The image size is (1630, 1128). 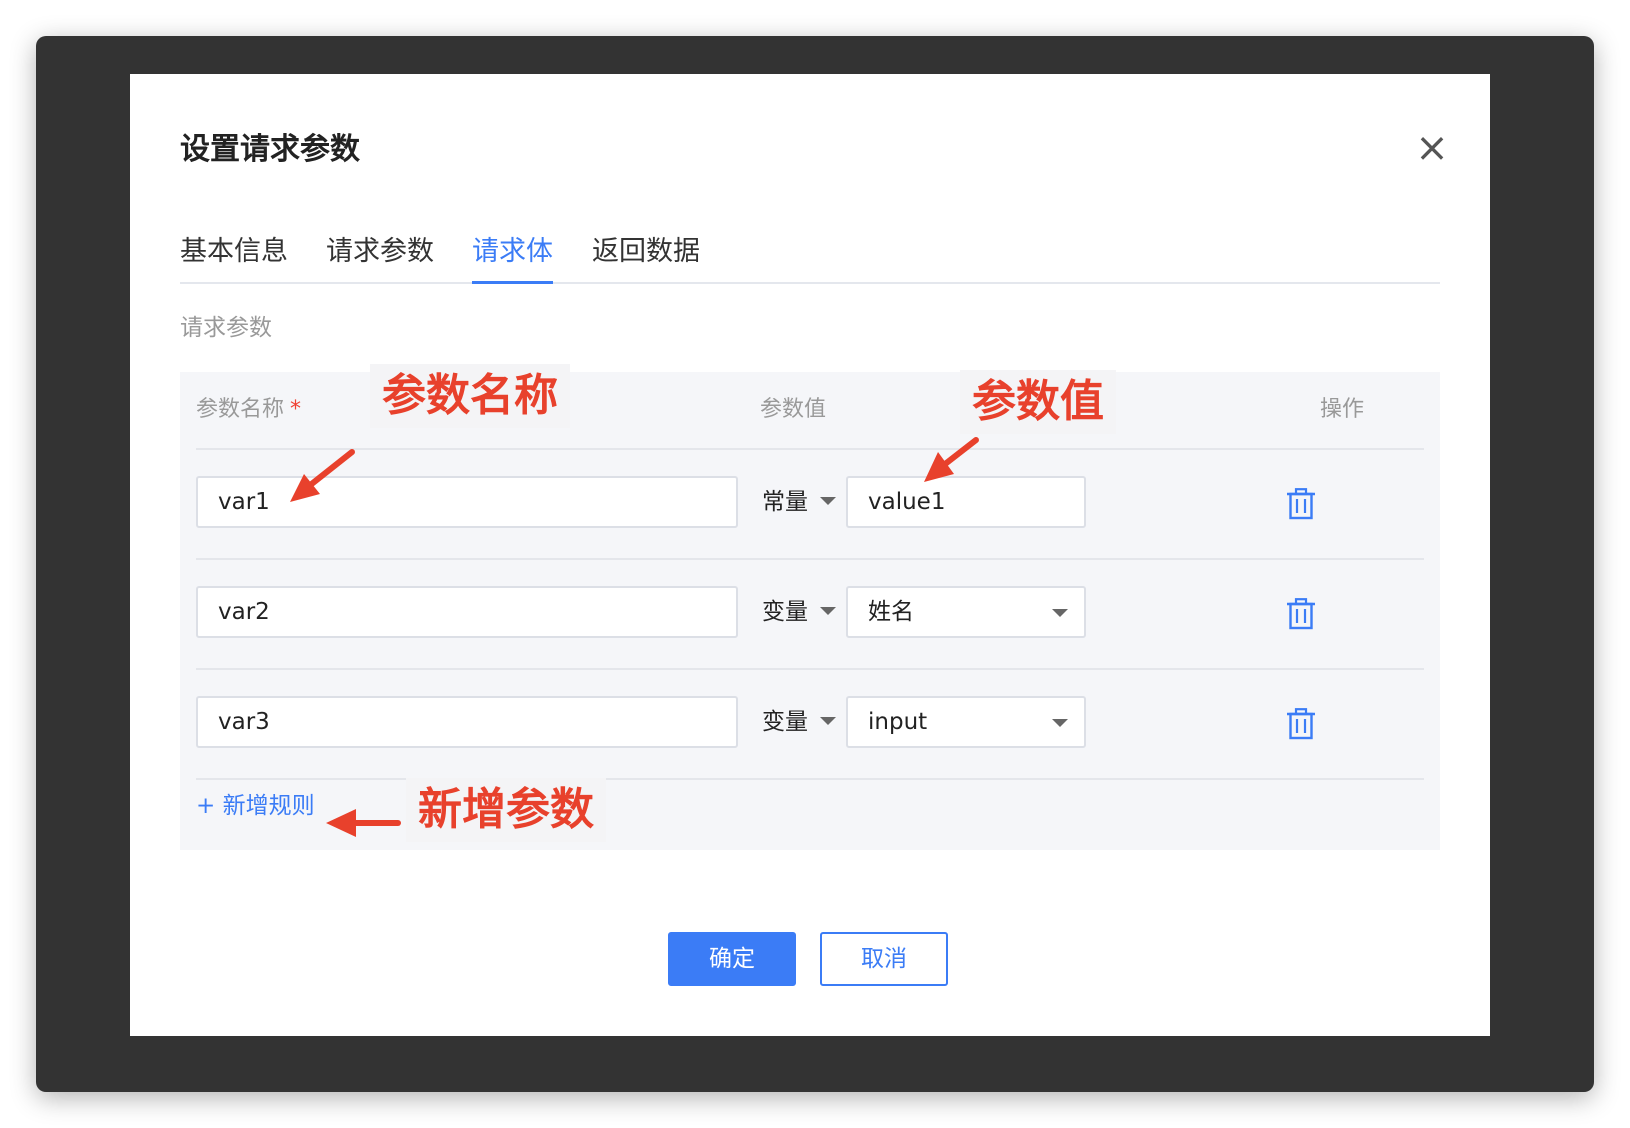 I want to click on header-param-name: 参数名称 *, so click(x=248, y=410).